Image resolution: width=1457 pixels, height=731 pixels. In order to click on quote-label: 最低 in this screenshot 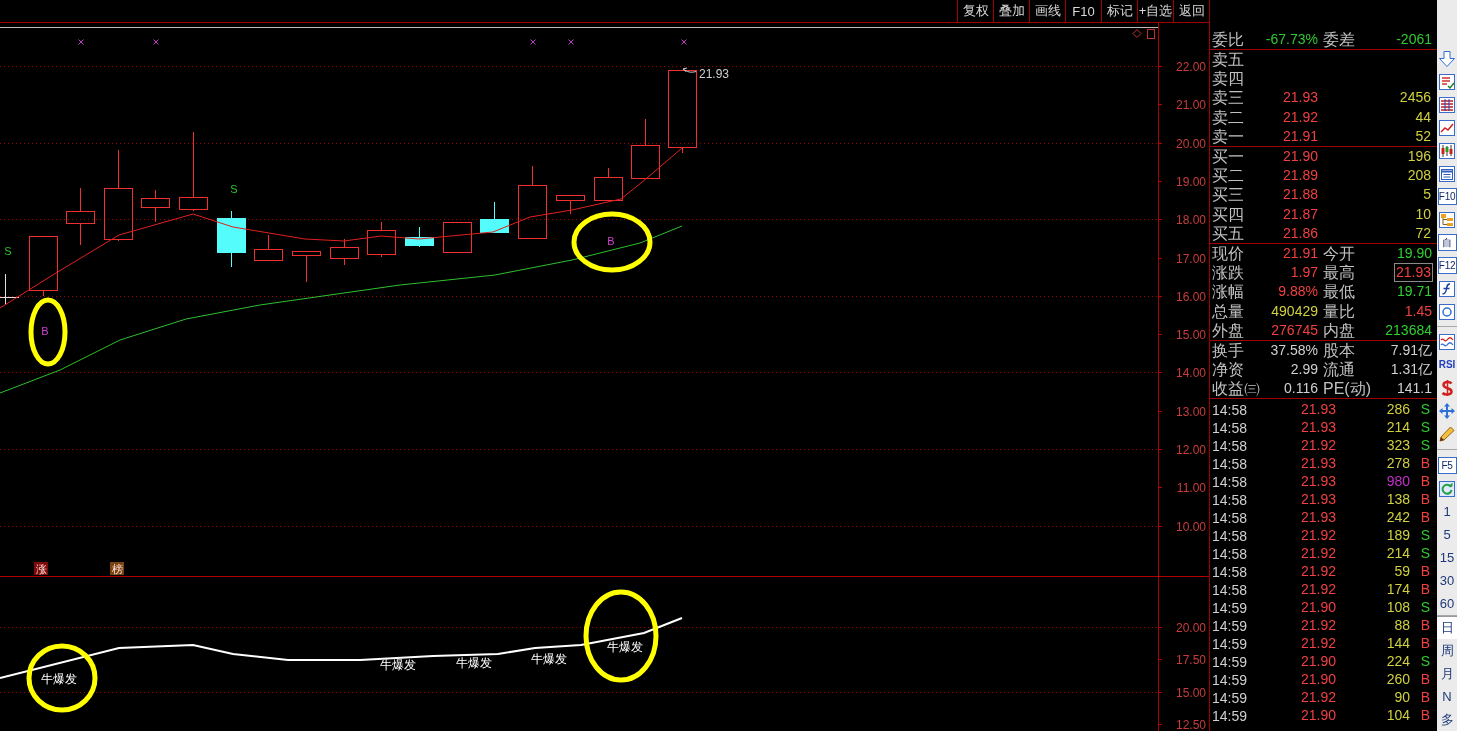, I will do `click(1339, 292)`.